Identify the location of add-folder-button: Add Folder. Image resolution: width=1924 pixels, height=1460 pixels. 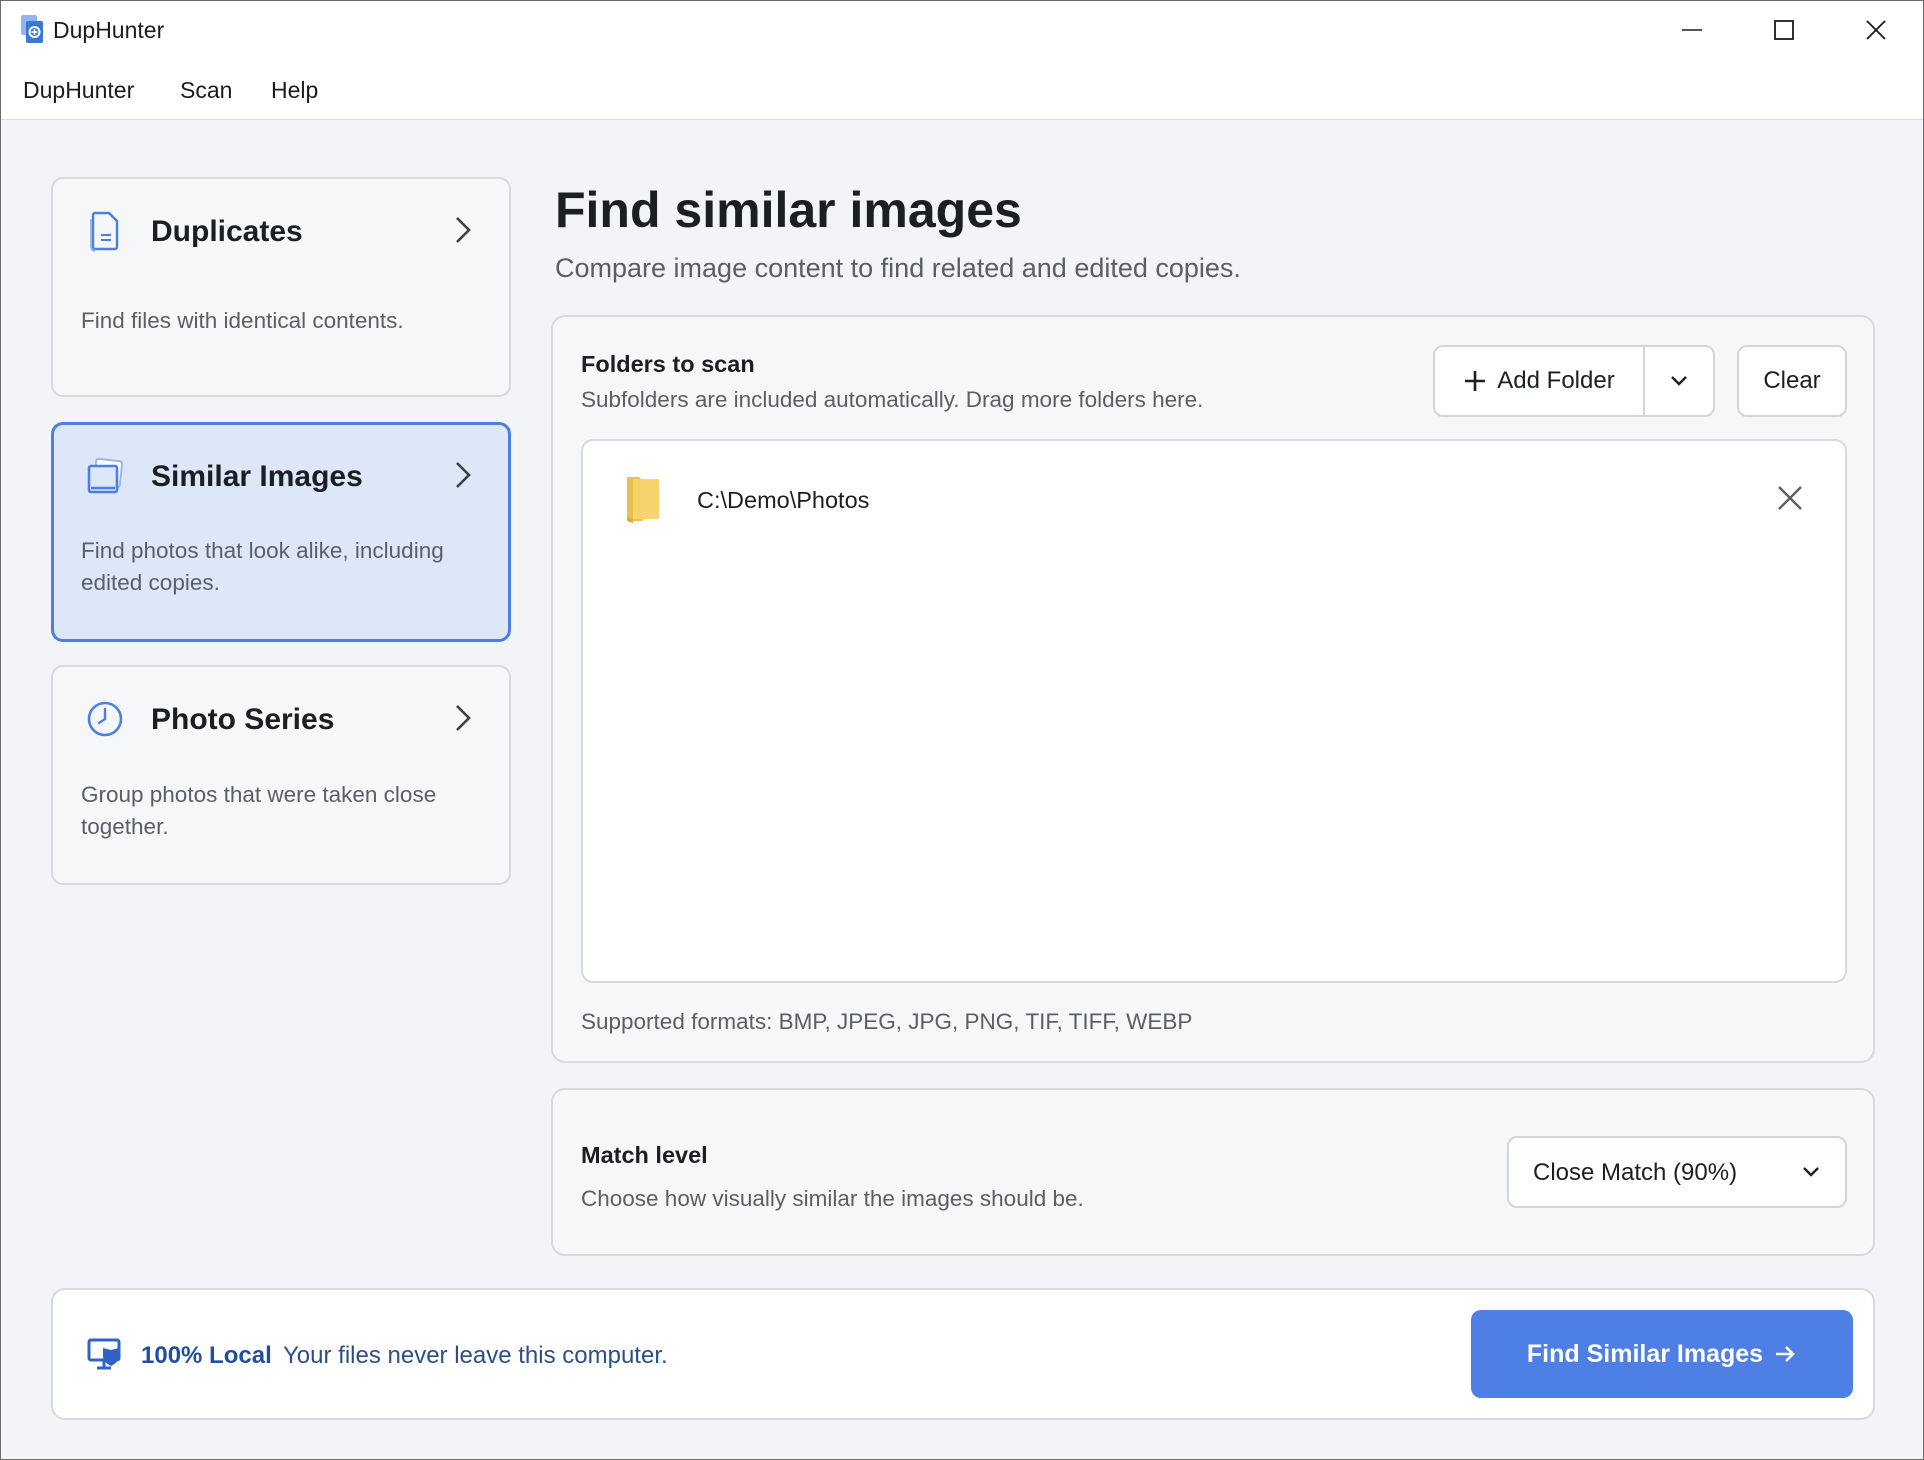
(1539, 381).